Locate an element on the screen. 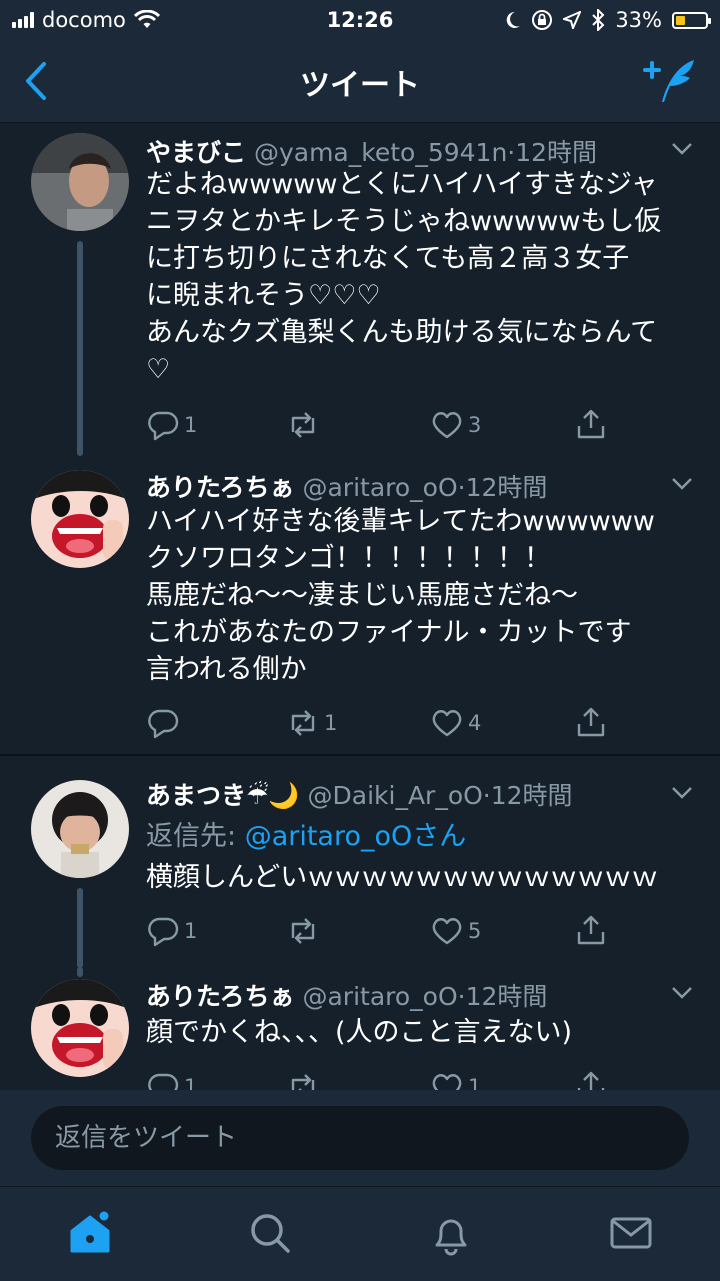  tweet-actions: 1 3 is located at coordinates (386, 425).